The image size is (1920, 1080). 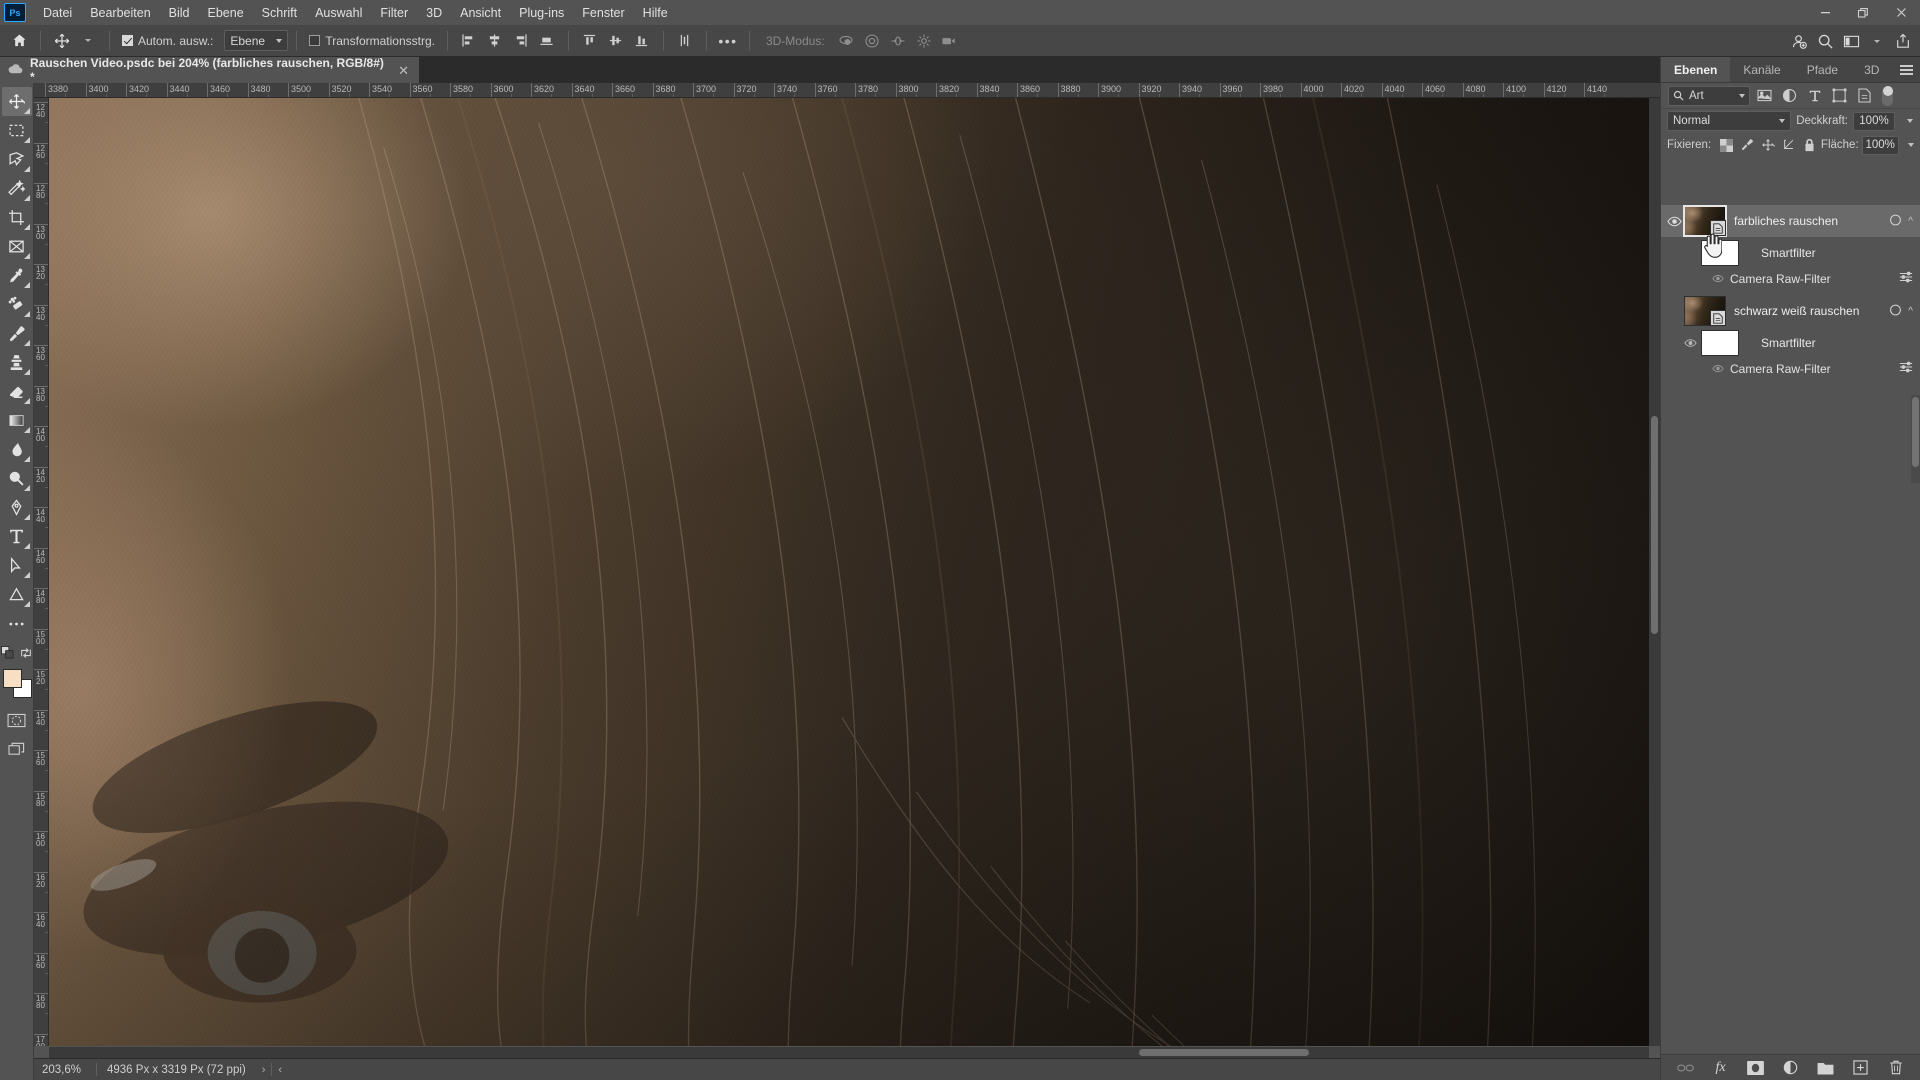 What do you see at coordinates (1863, 12) in the screenshot?
I see `maximize-restore-button` at bounding box center [1863, 12].